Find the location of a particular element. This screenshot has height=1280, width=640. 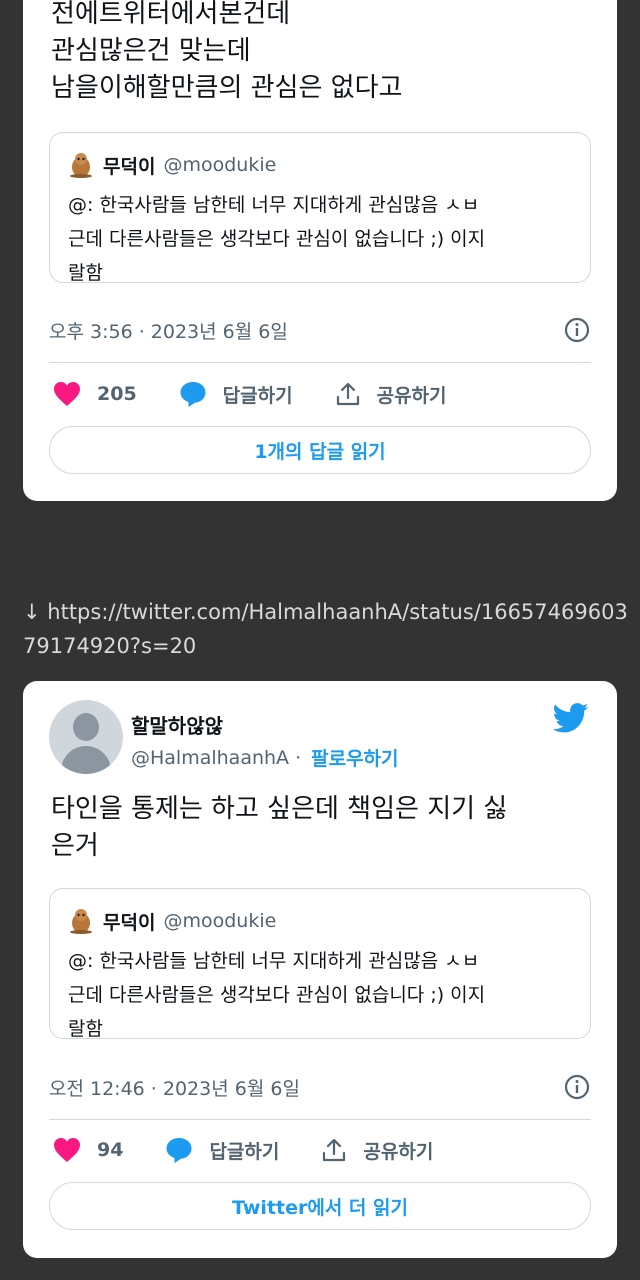

tweet-text: 타인을 통제는 하고 싶은데 책임은 지기 싫 은거 is located at coordinates (279, 827).